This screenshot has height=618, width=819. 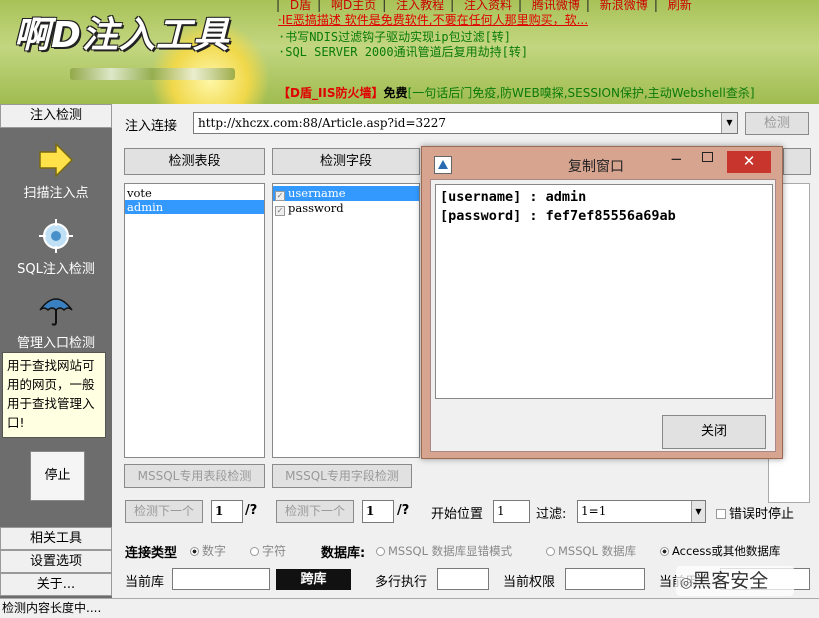 I want to click on wechat-icon: ◎, so click(x=686, y=583).